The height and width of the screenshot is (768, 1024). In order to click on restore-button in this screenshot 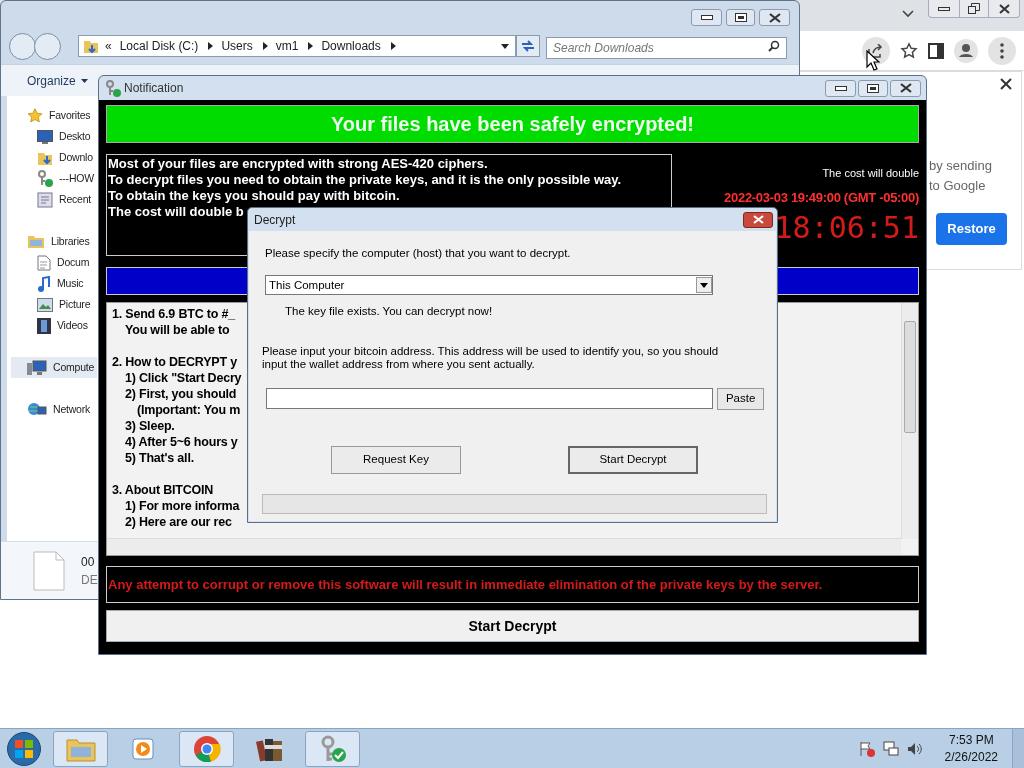, I will do `click(974, 8)`.